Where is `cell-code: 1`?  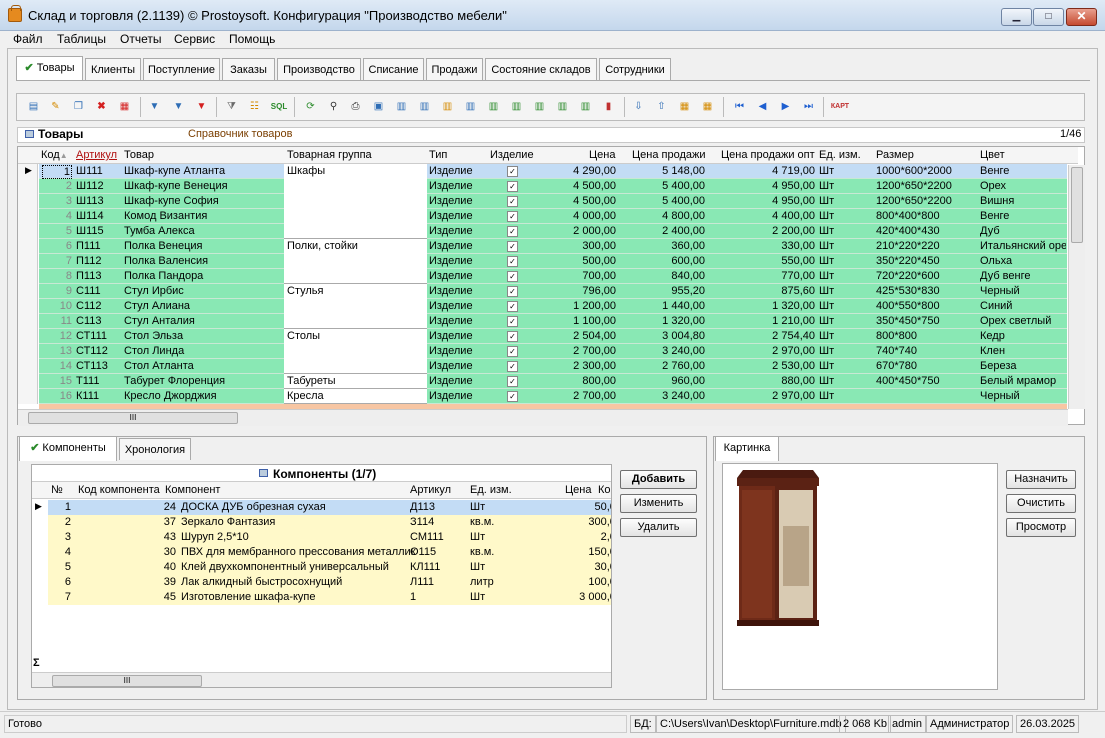 cell-code: 1 is located at coordinates (57, 172).